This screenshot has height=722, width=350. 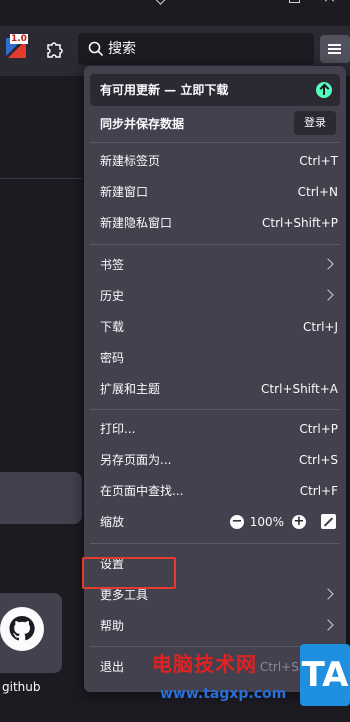 What do you see at coordinates (215, 296) in the screenshot?
I see `menu-item-history: 历史` at bounding box center [215, 296].